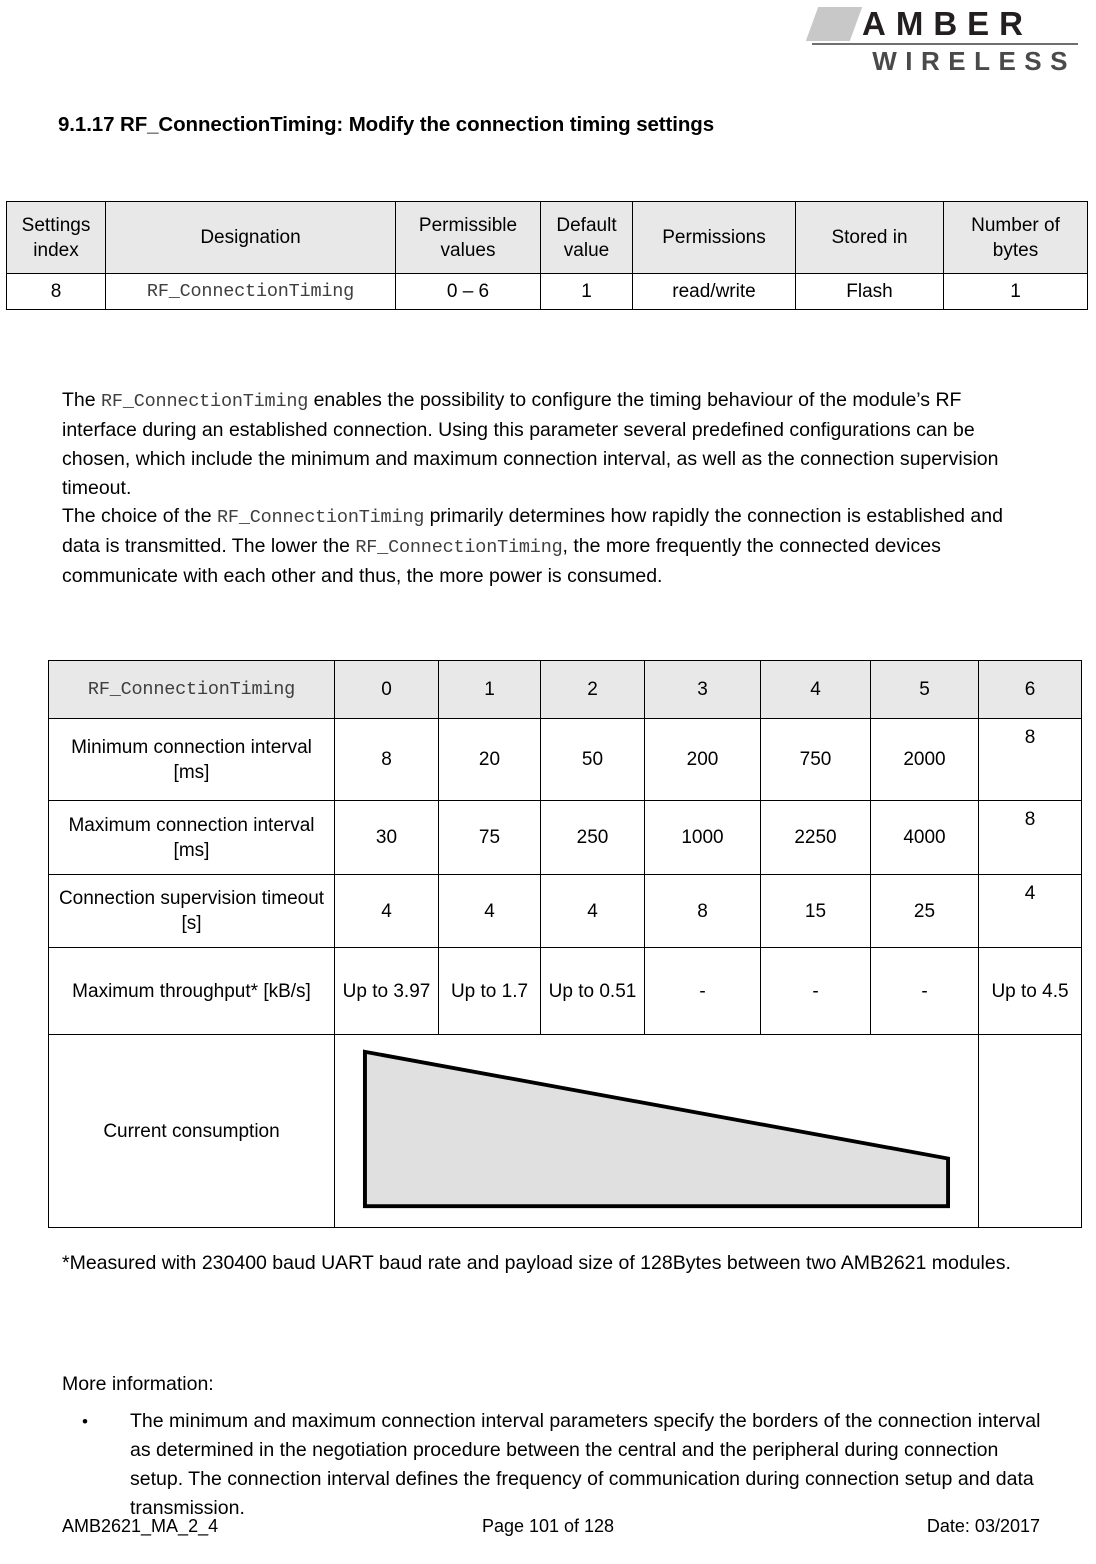 The height and width of the screenshot is (1564, 1096). What do you see at coordinates (924, 759) in the screenshot?
I see `row-value: 2000` at bounding box center [924, 759].